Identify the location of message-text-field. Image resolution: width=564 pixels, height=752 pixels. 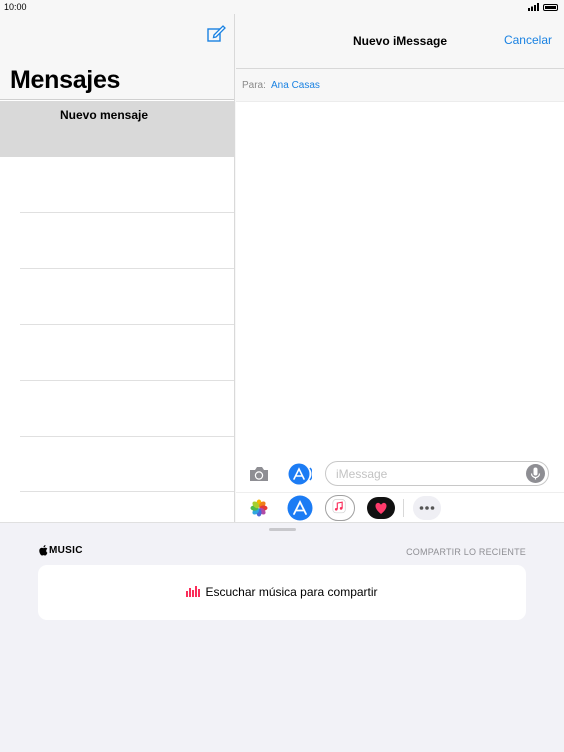
(421, 474).